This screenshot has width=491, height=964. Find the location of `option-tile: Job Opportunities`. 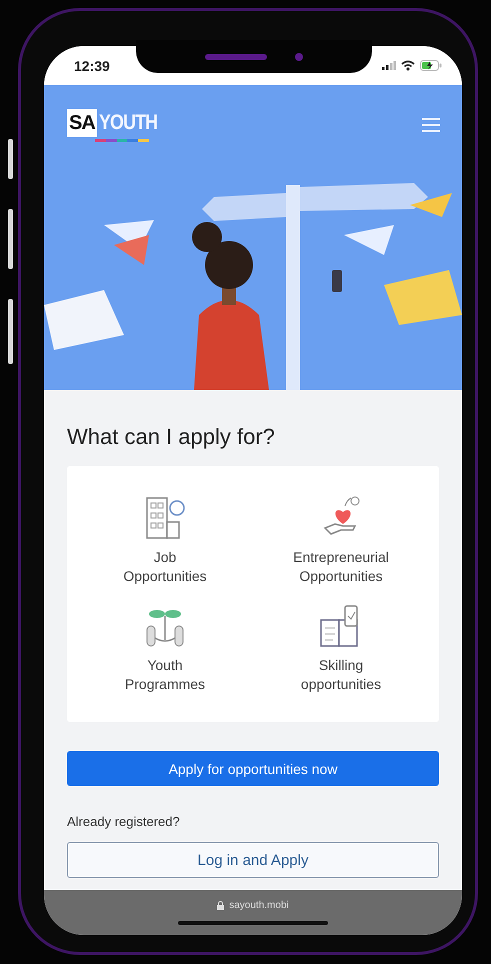

option-tile: Job Opportunities is located at coordinates (165, 540).